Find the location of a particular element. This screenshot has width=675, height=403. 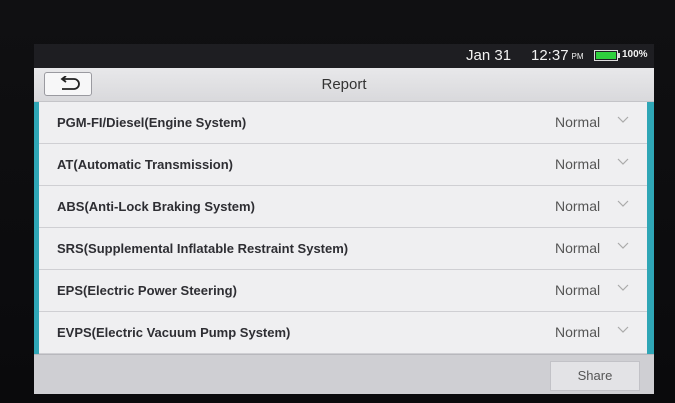

title-bar: Report is located at coordinates (344, 85).